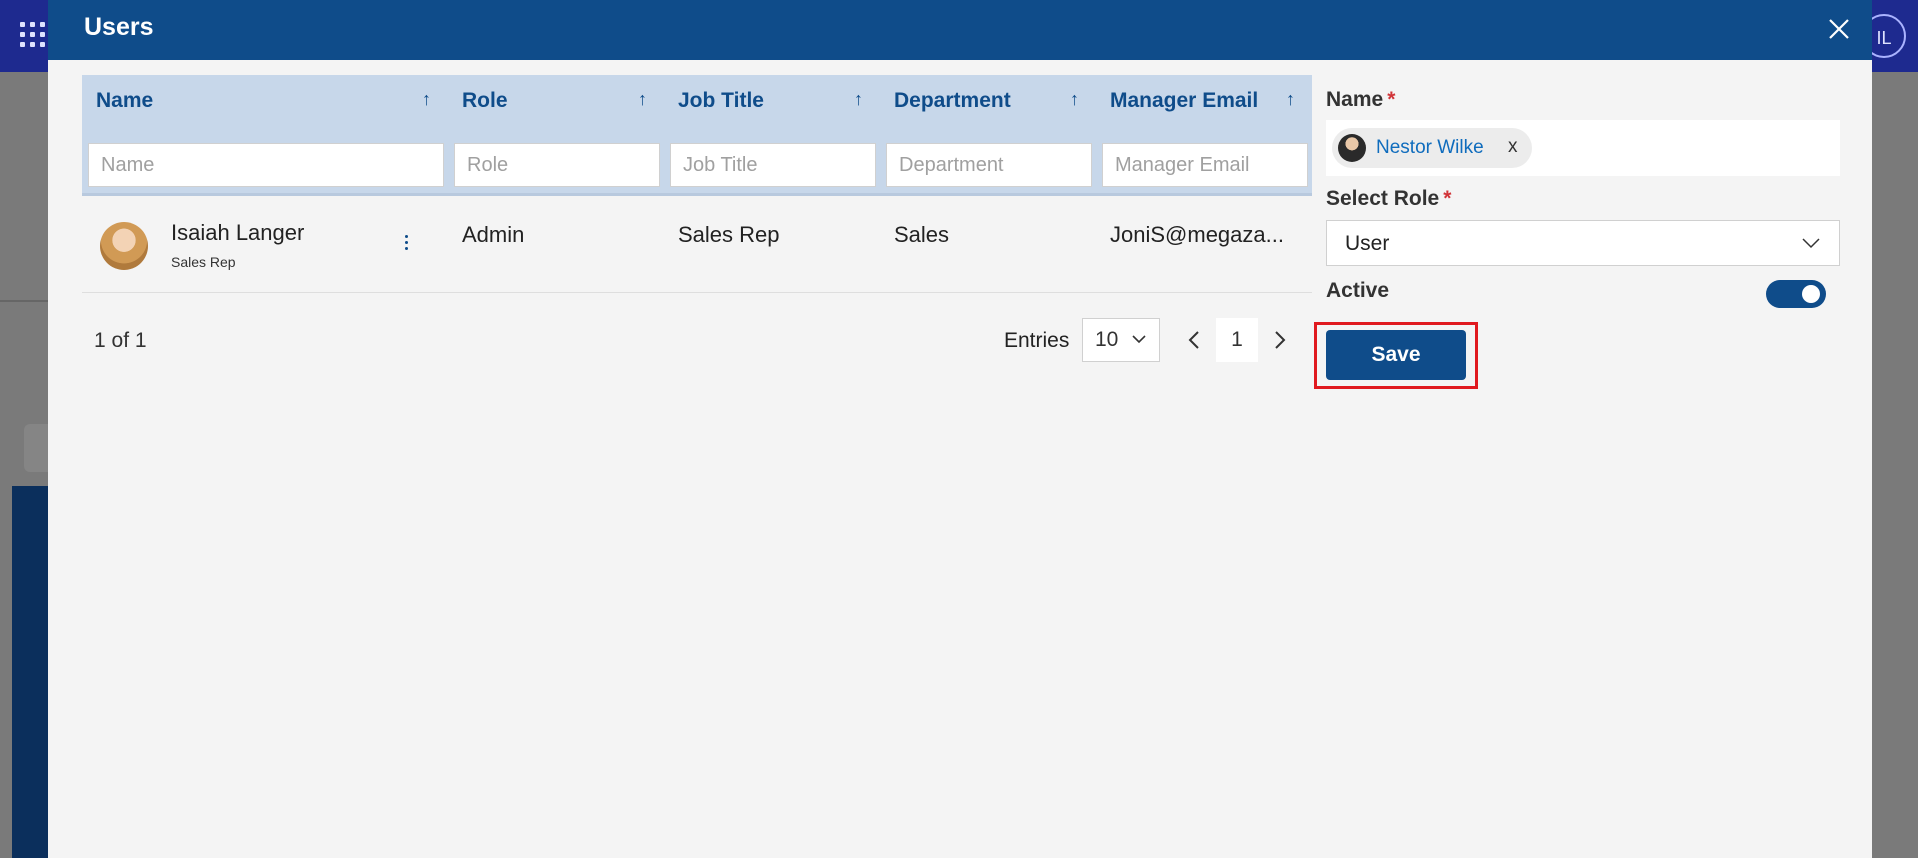 Image resolution: width=1918 pixels, height=858 pixels. What do you see at coordinates (1383, 198) in the screenshot?
I see `role-label-text: Select Role` at bounding box center [1383, 198].